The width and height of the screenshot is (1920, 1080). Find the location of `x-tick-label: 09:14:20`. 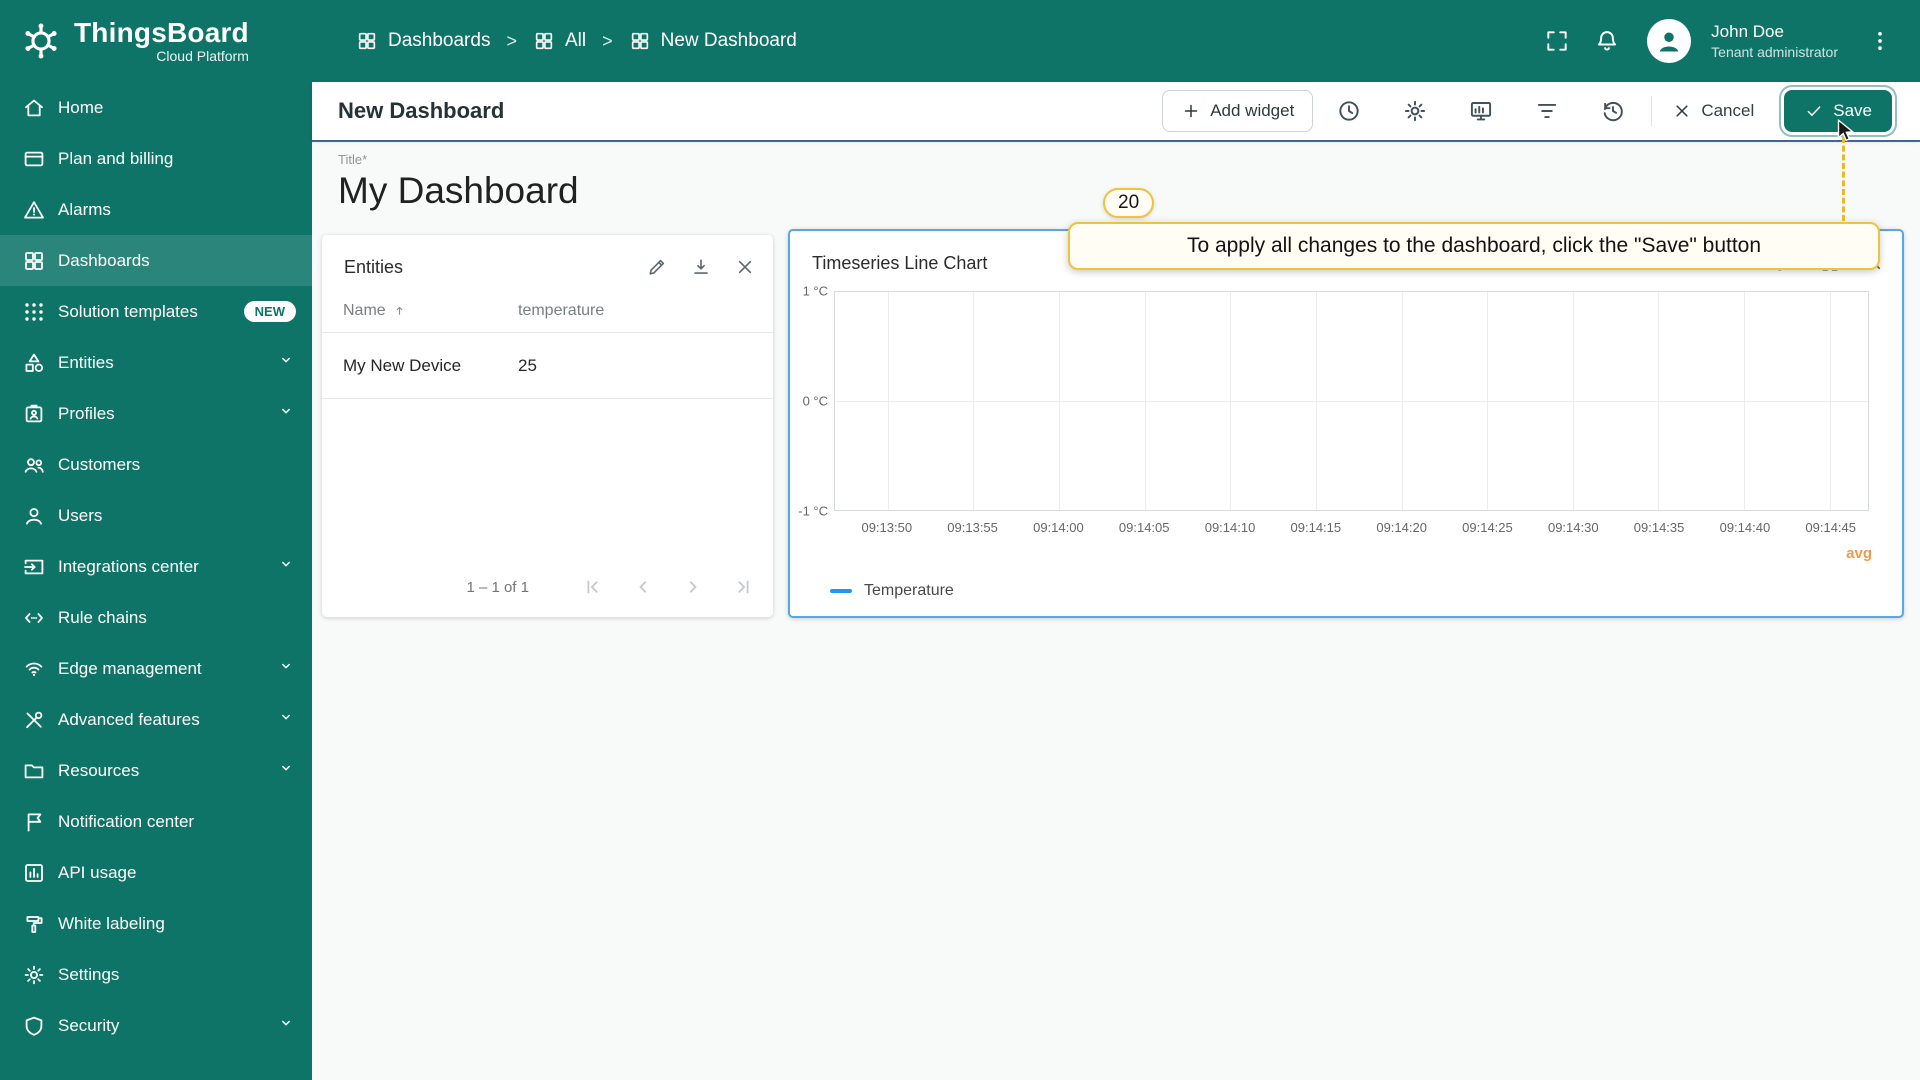

x-tick-label: 09:14:20 is located at coordinates (1401, 527).